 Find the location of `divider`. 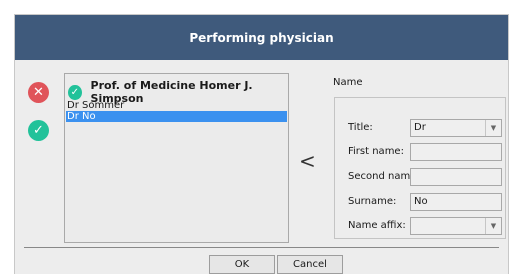

divider is located at coordinates (261, 247).